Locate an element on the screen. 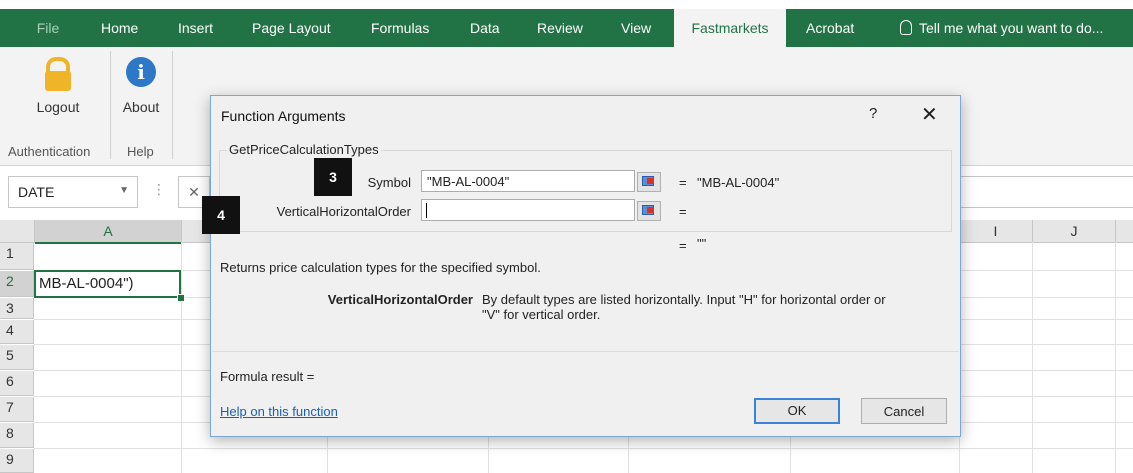 This screenshot has width=1133, height=473. row-header-1: 1 is located at coordinates (17, 256).